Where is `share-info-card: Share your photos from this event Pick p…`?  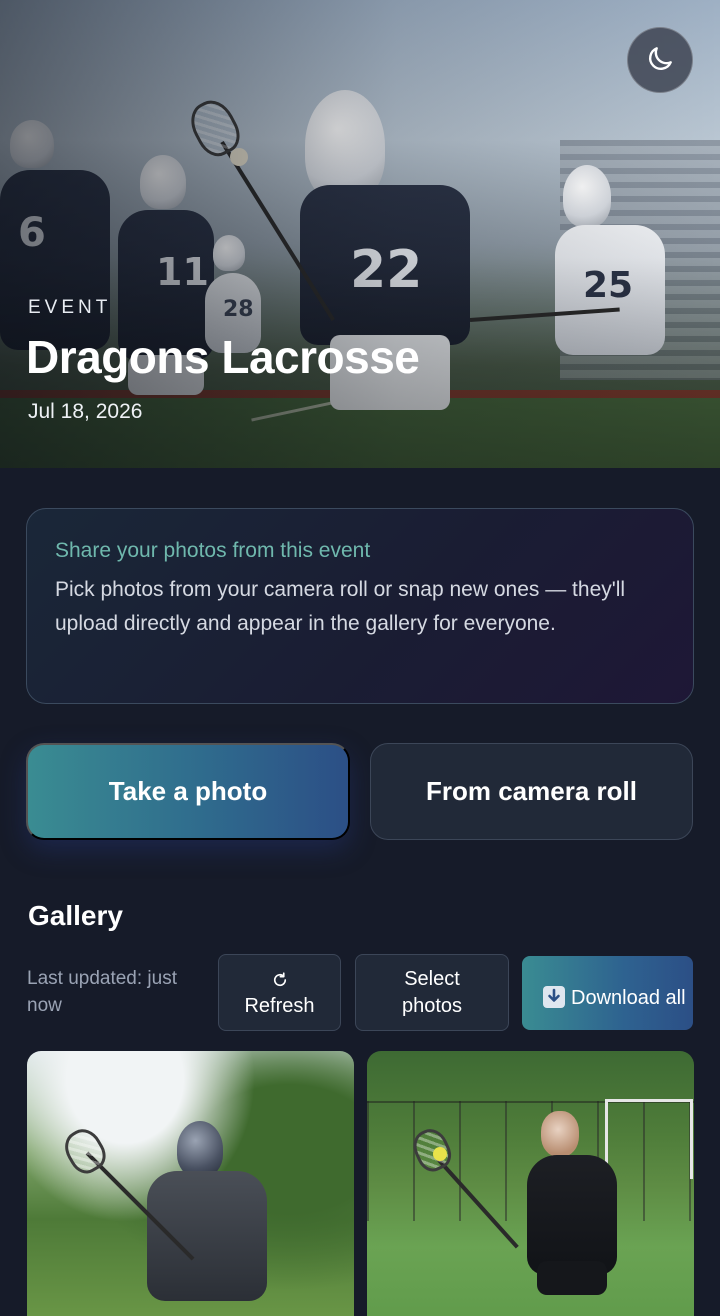 share-info-card: Share your photos from this event Pick p… is located at coordinates (360, 606).